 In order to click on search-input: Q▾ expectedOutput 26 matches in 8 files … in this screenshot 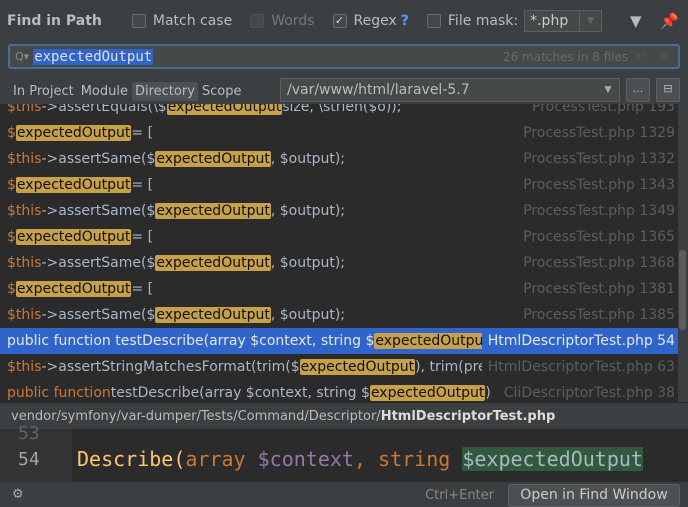, I will do `click(344, 56)`.